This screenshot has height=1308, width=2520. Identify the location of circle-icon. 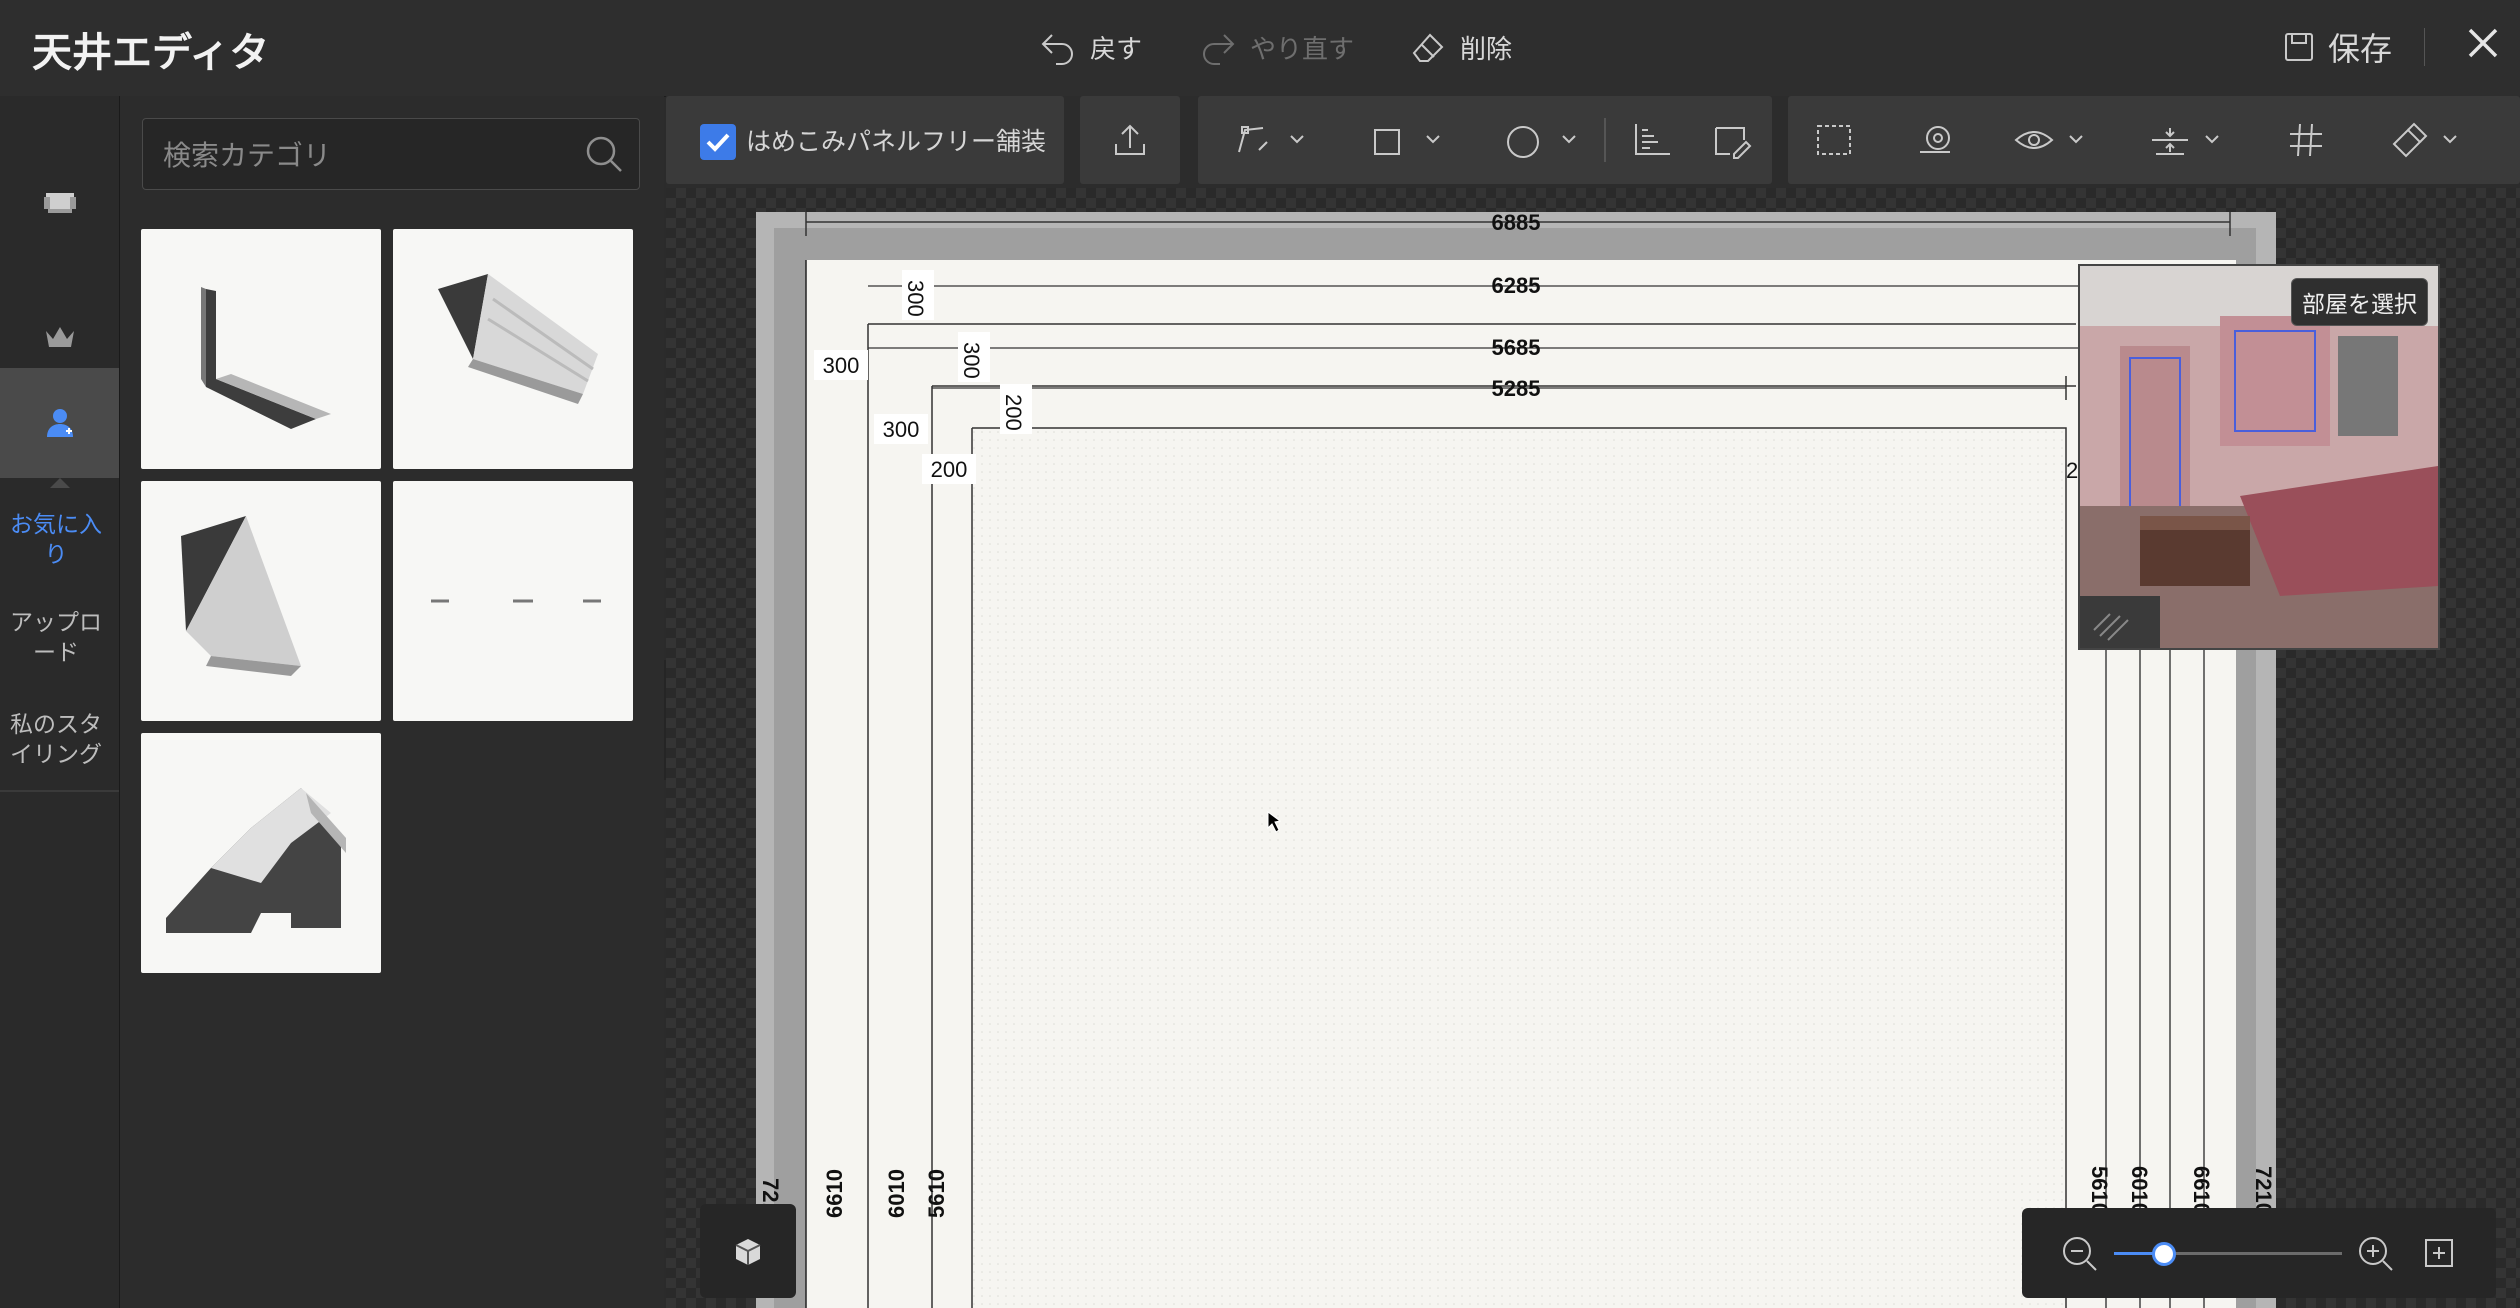
(1541, 142).